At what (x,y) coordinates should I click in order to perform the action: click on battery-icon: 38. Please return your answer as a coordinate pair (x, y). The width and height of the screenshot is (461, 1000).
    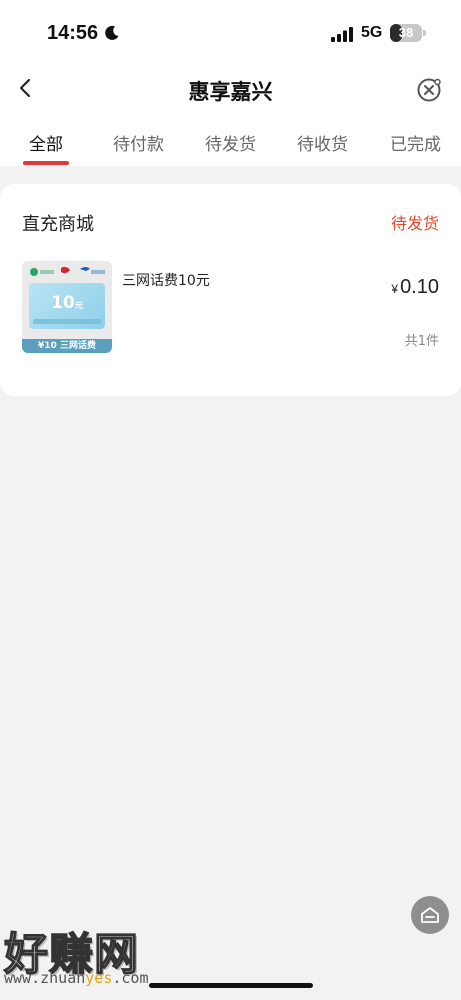
    Looking at the image, I should click on (406, 33).